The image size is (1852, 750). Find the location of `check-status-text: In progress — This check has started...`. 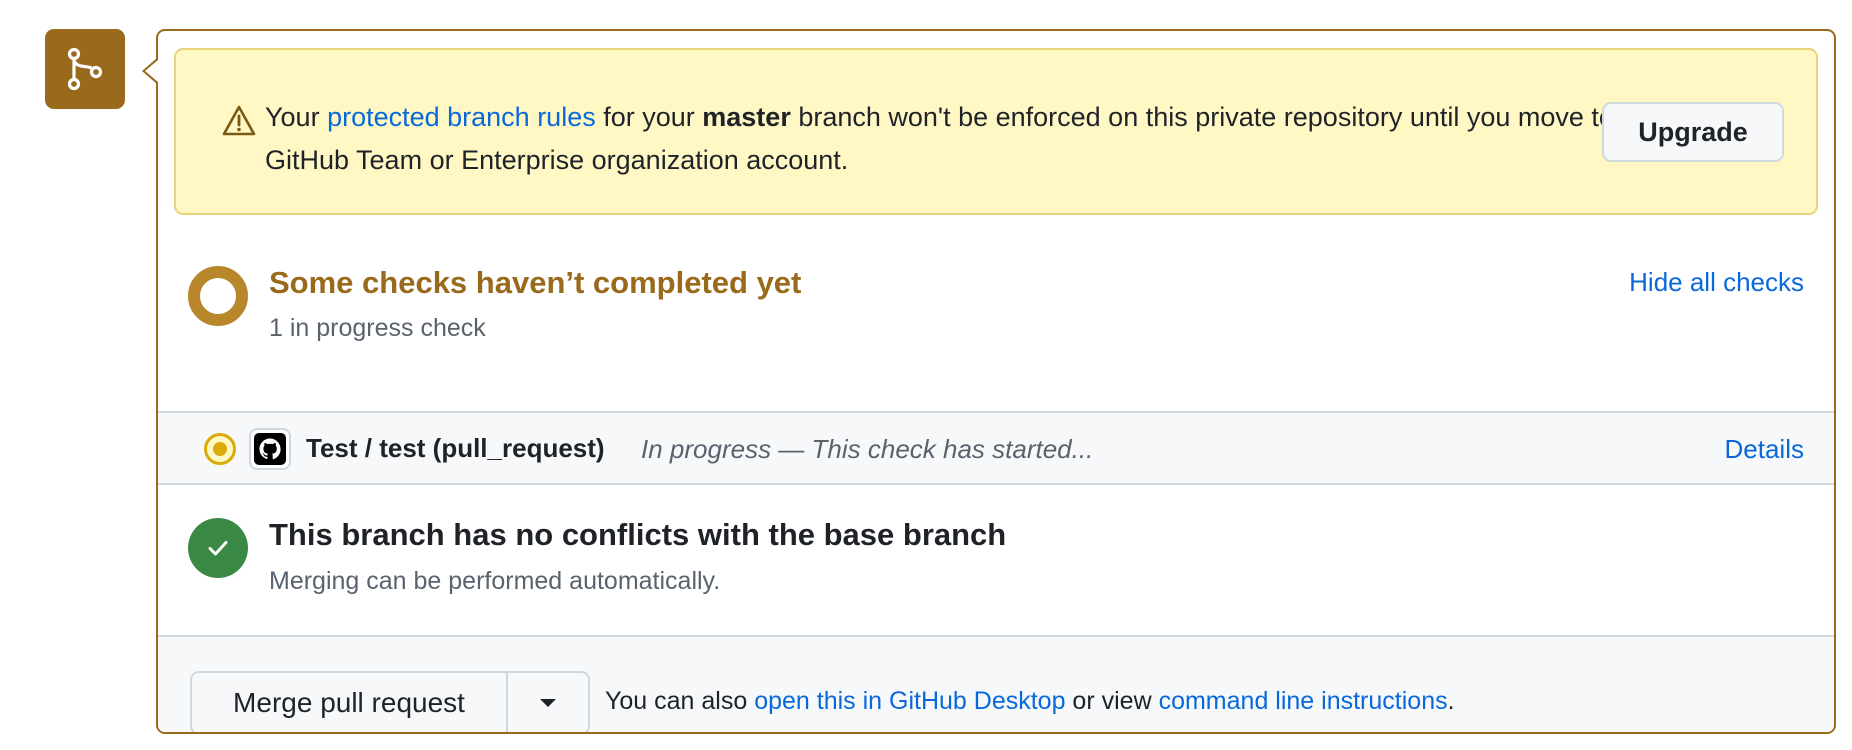

check-status-text: In progress — This check has started... is located at coordinates (867, 449).